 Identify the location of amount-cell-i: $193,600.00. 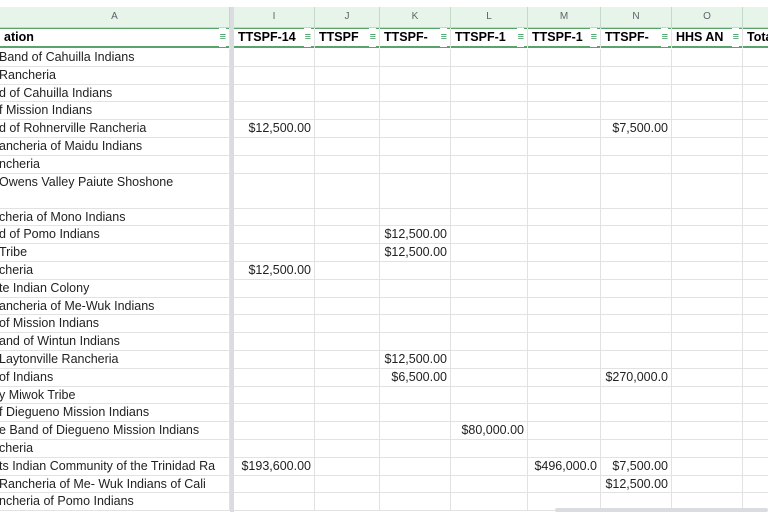
(274, 466).